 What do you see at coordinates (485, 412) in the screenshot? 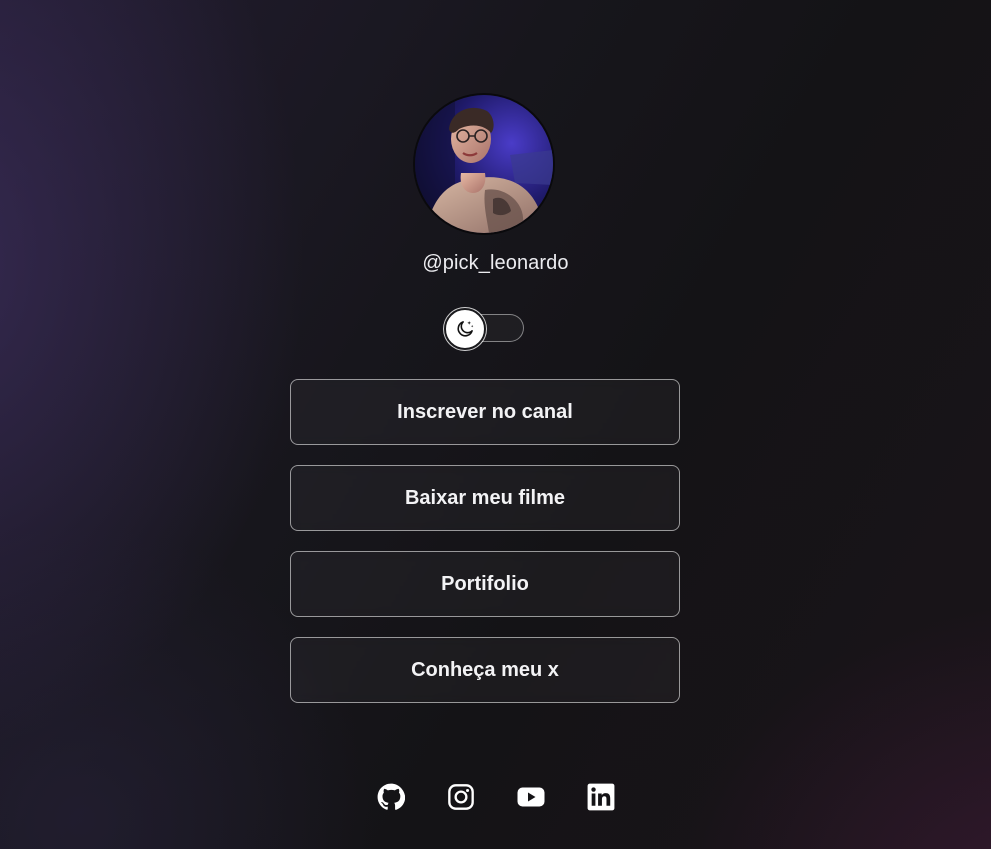
I see `link-button-inscrever: Inscrever no canal` at bounding box center [485, 412].